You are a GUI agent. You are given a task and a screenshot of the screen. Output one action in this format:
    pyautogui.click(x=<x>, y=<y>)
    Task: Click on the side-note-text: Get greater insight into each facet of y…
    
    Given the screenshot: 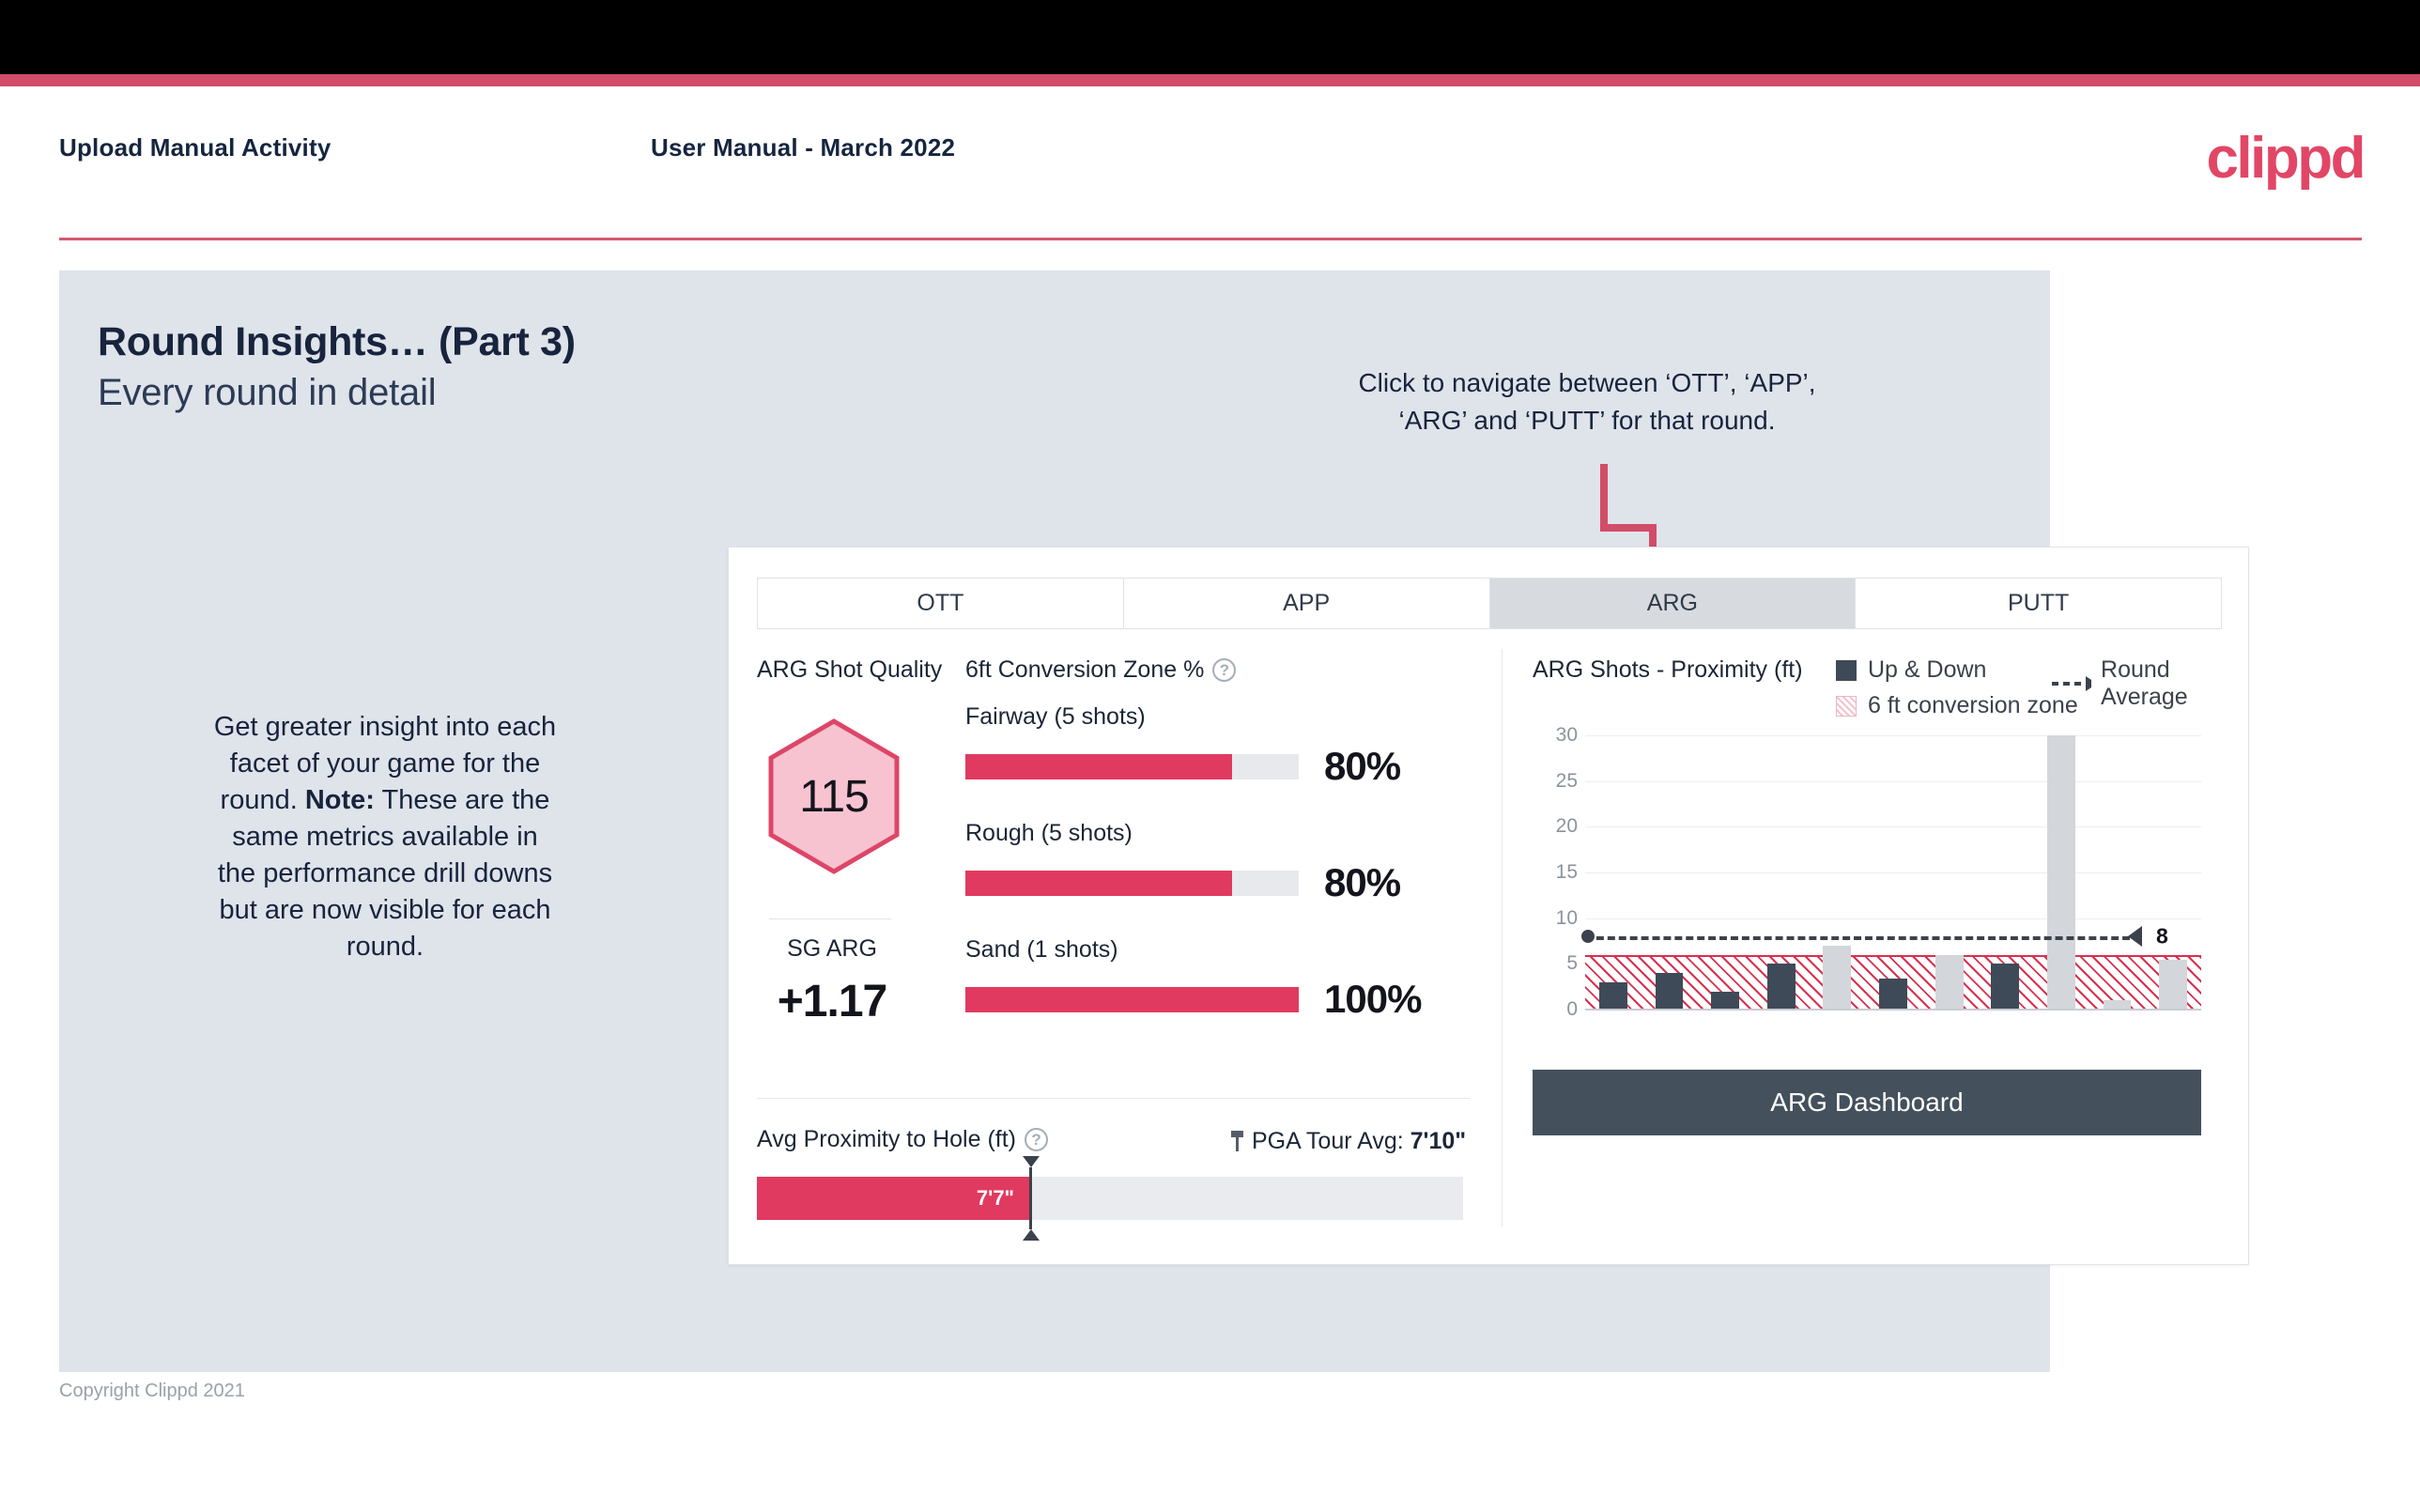 What is the action you would take?
    pyautogui.click(x=385, y=837)
    